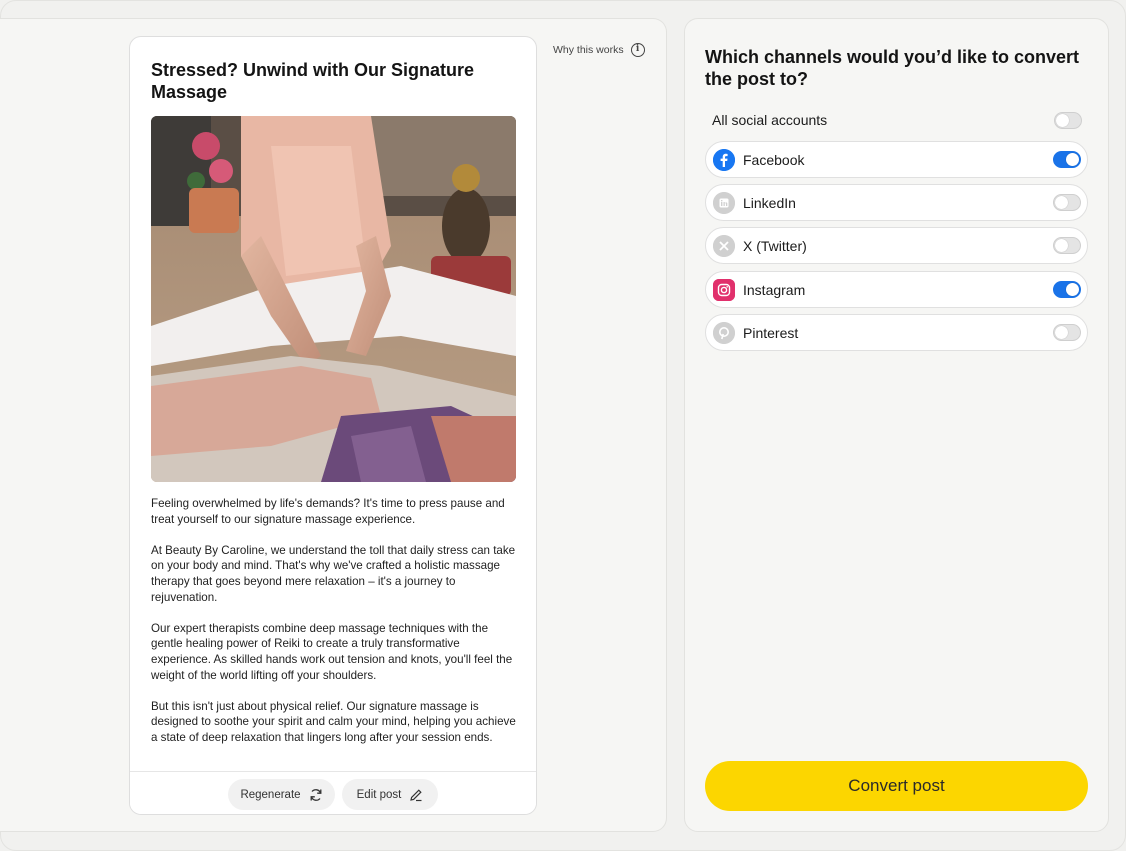 This screenshot has width=1126, height=851. What do you see at coordinates (897, 120) in the screenshot?
I see `all-social-accounts-row: All social accounts` at bounding box center [897, 120].